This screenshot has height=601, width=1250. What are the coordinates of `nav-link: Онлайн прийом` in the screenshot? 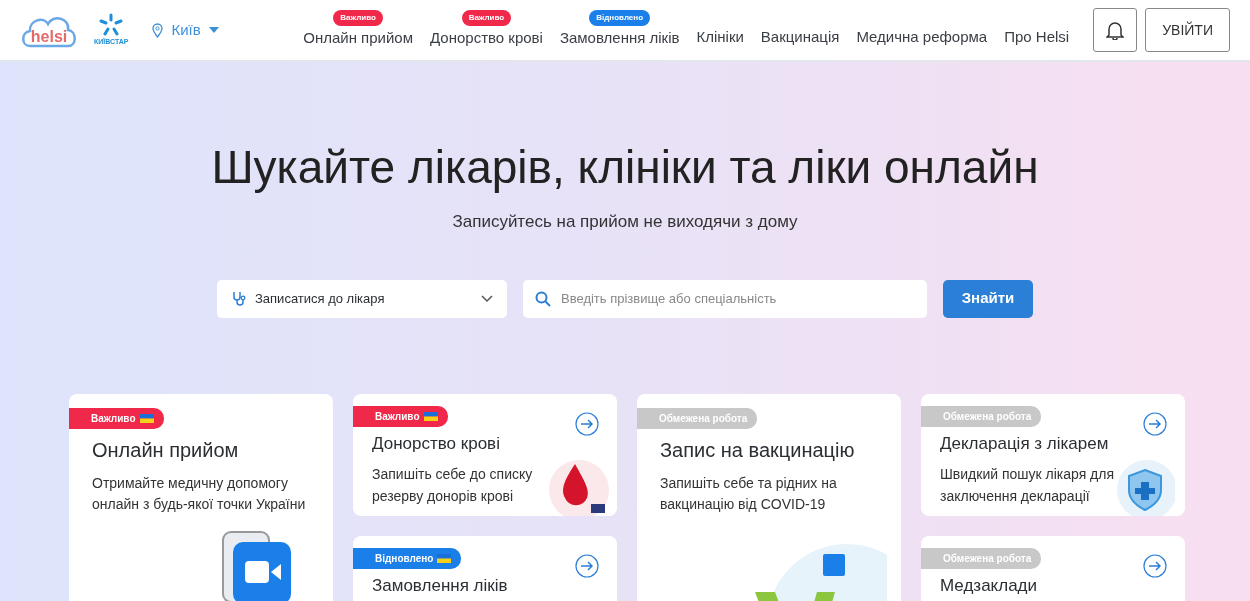 It's located at (358, 38).